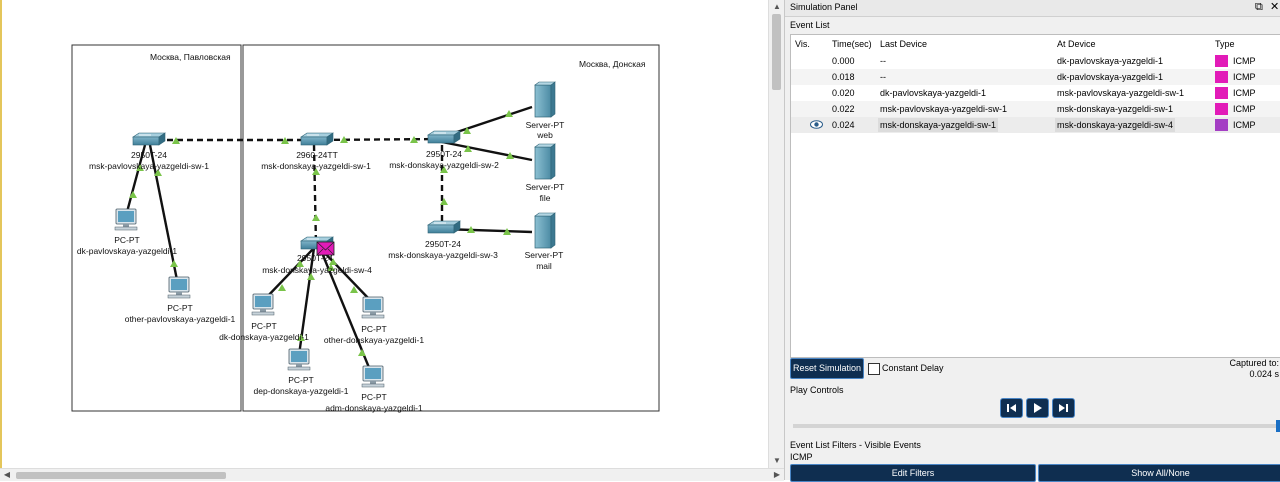 The image size is (1280, 482). Describe the element at coordinates (545, 198) in the screenshot. I see `device-name-label: file` at that location.